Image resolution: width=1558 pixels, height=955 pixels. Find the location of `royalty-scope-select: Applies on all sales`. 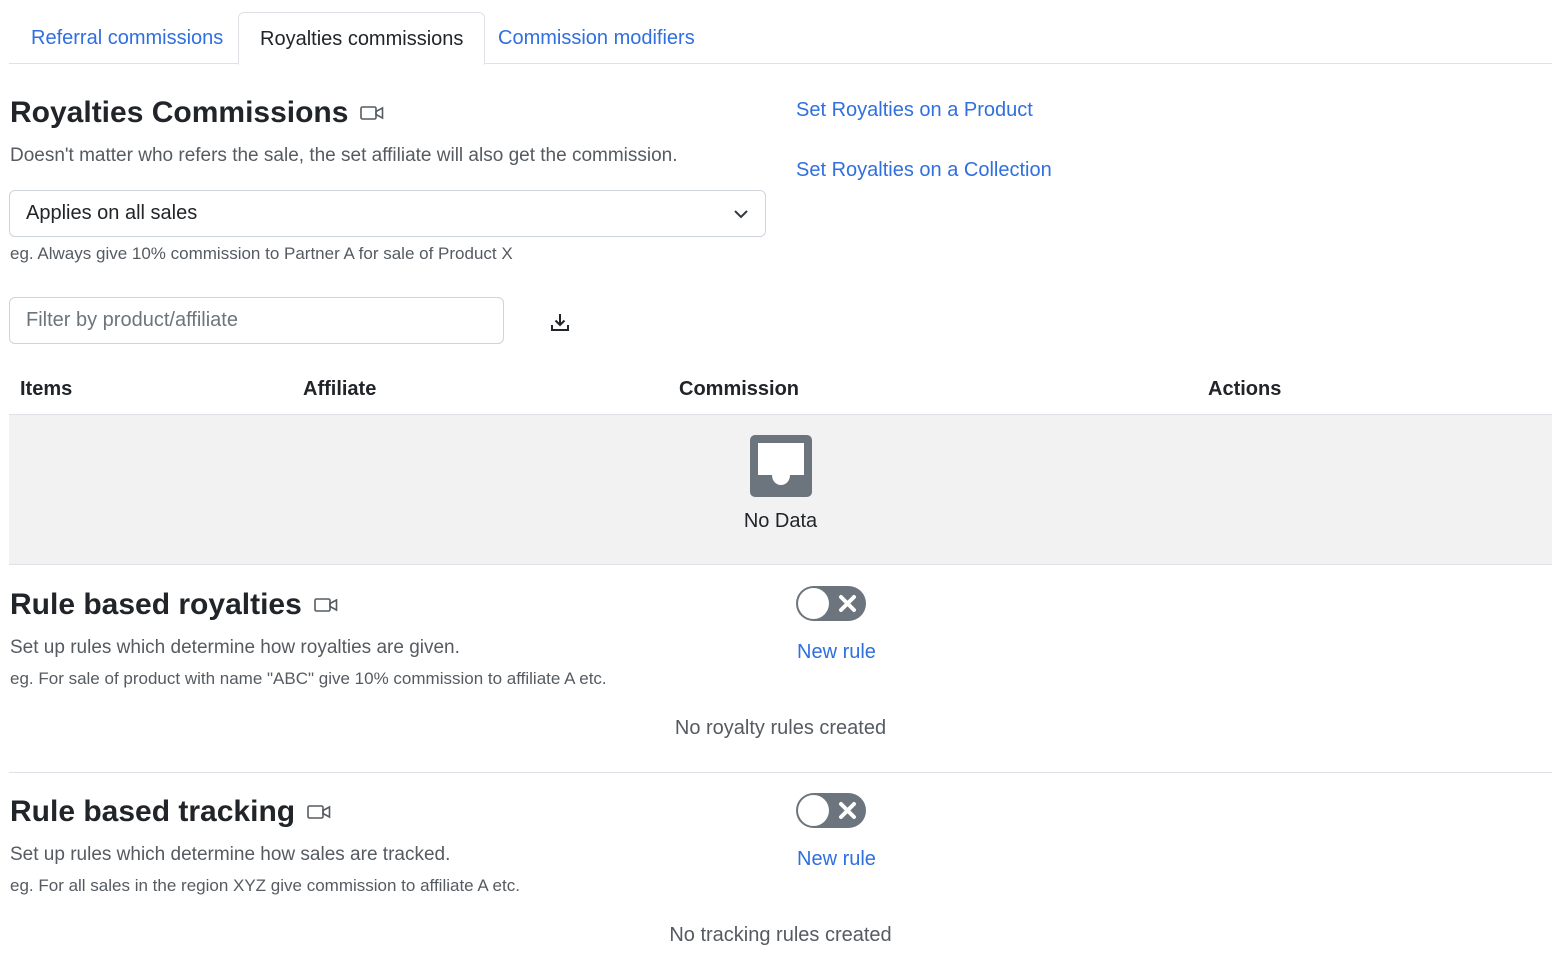

royalty-scope-select: Applies on all sales is located at coordinates (387, 213).